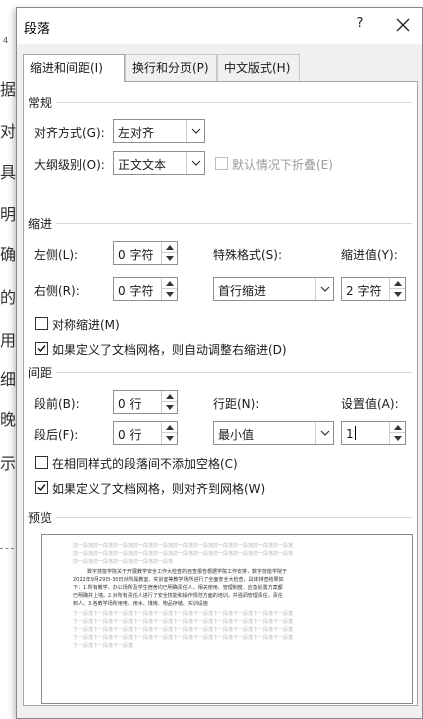 Image resolution: width=423 pixels, height=719 pixels. What do you see at coordinates (373, 433) in the screenshot?
I see `line-spacing-at-spinner: 1` at bounding box center [373, 433].